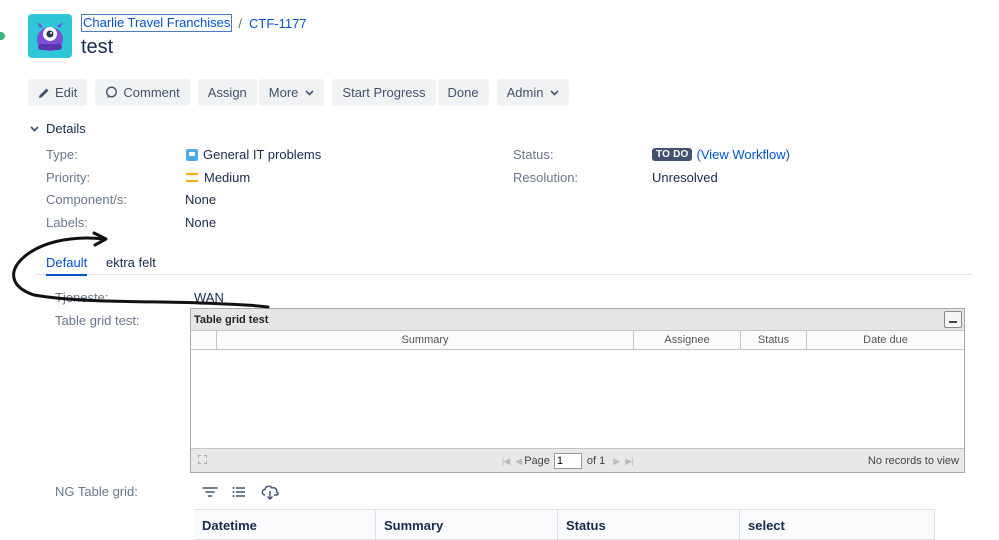 The image size is (999, 540). I want to click on grid-title-bar: Table grid test, so click(577, 320).